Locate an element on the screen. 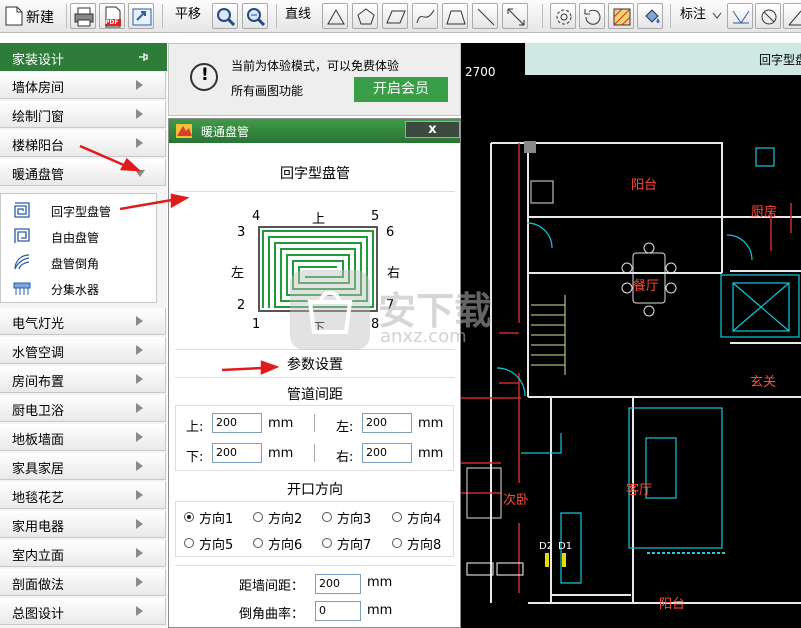 The image size is (801, 628). room-label-kitchen: 厨房 is located at coordinates (764, 212).